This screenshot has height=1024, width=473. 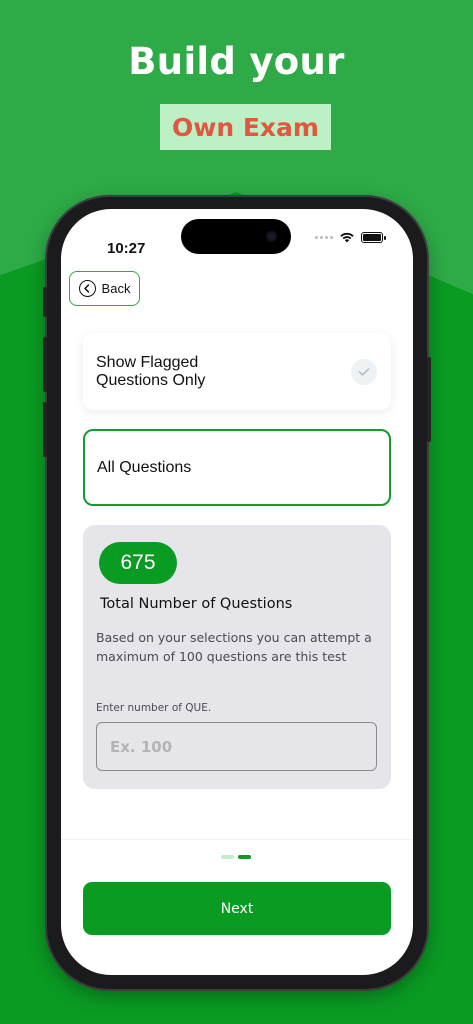 What do you see at coordinates (237, 467) in the screenshot?
I see `all-questions-option: All Questions` at bounding box center [237, 467].